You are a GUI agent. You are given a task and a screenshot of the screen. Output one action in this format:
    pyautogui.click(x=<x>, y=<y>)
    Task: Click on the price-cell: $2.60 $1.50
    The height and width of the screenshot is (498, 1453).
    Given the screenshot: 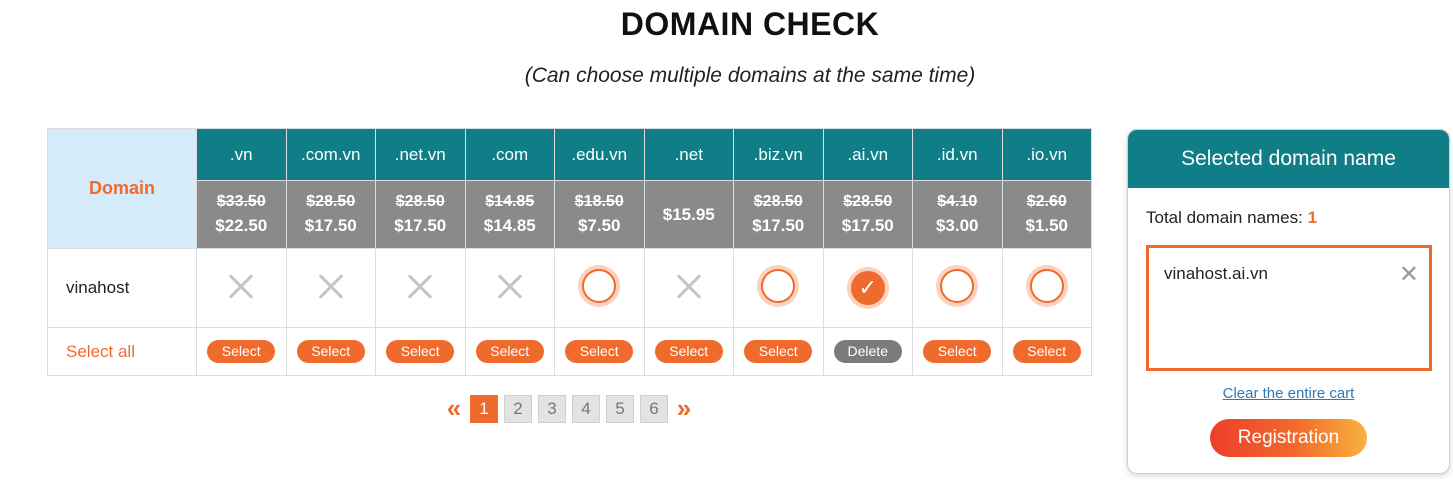 What is the action you would take?
    pyautogui.click(x=1046, y=214)
    